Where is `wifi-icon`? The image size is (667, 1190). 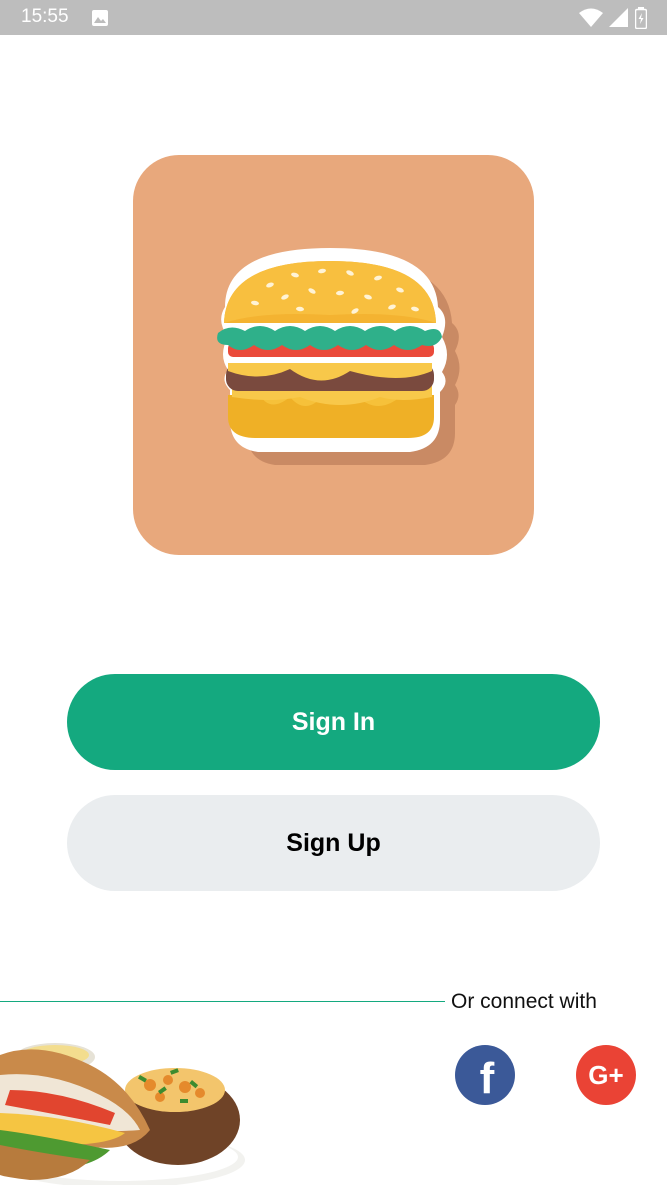
wifi-icon is located at coordinates (591, 20).